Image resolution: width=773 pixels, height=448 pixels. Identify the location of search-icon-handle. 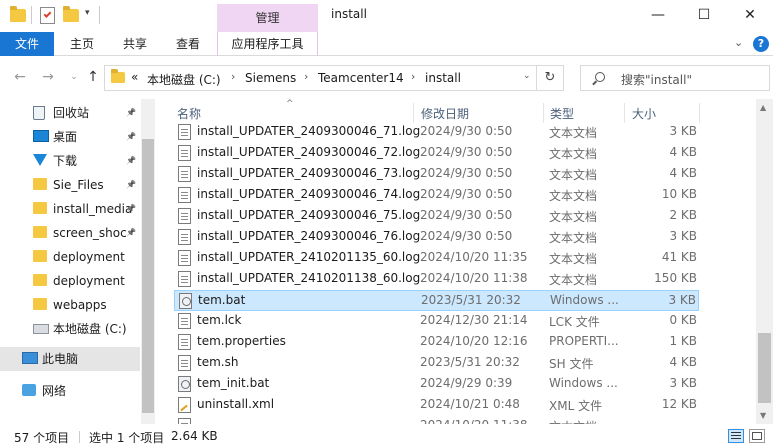
(594, 83).